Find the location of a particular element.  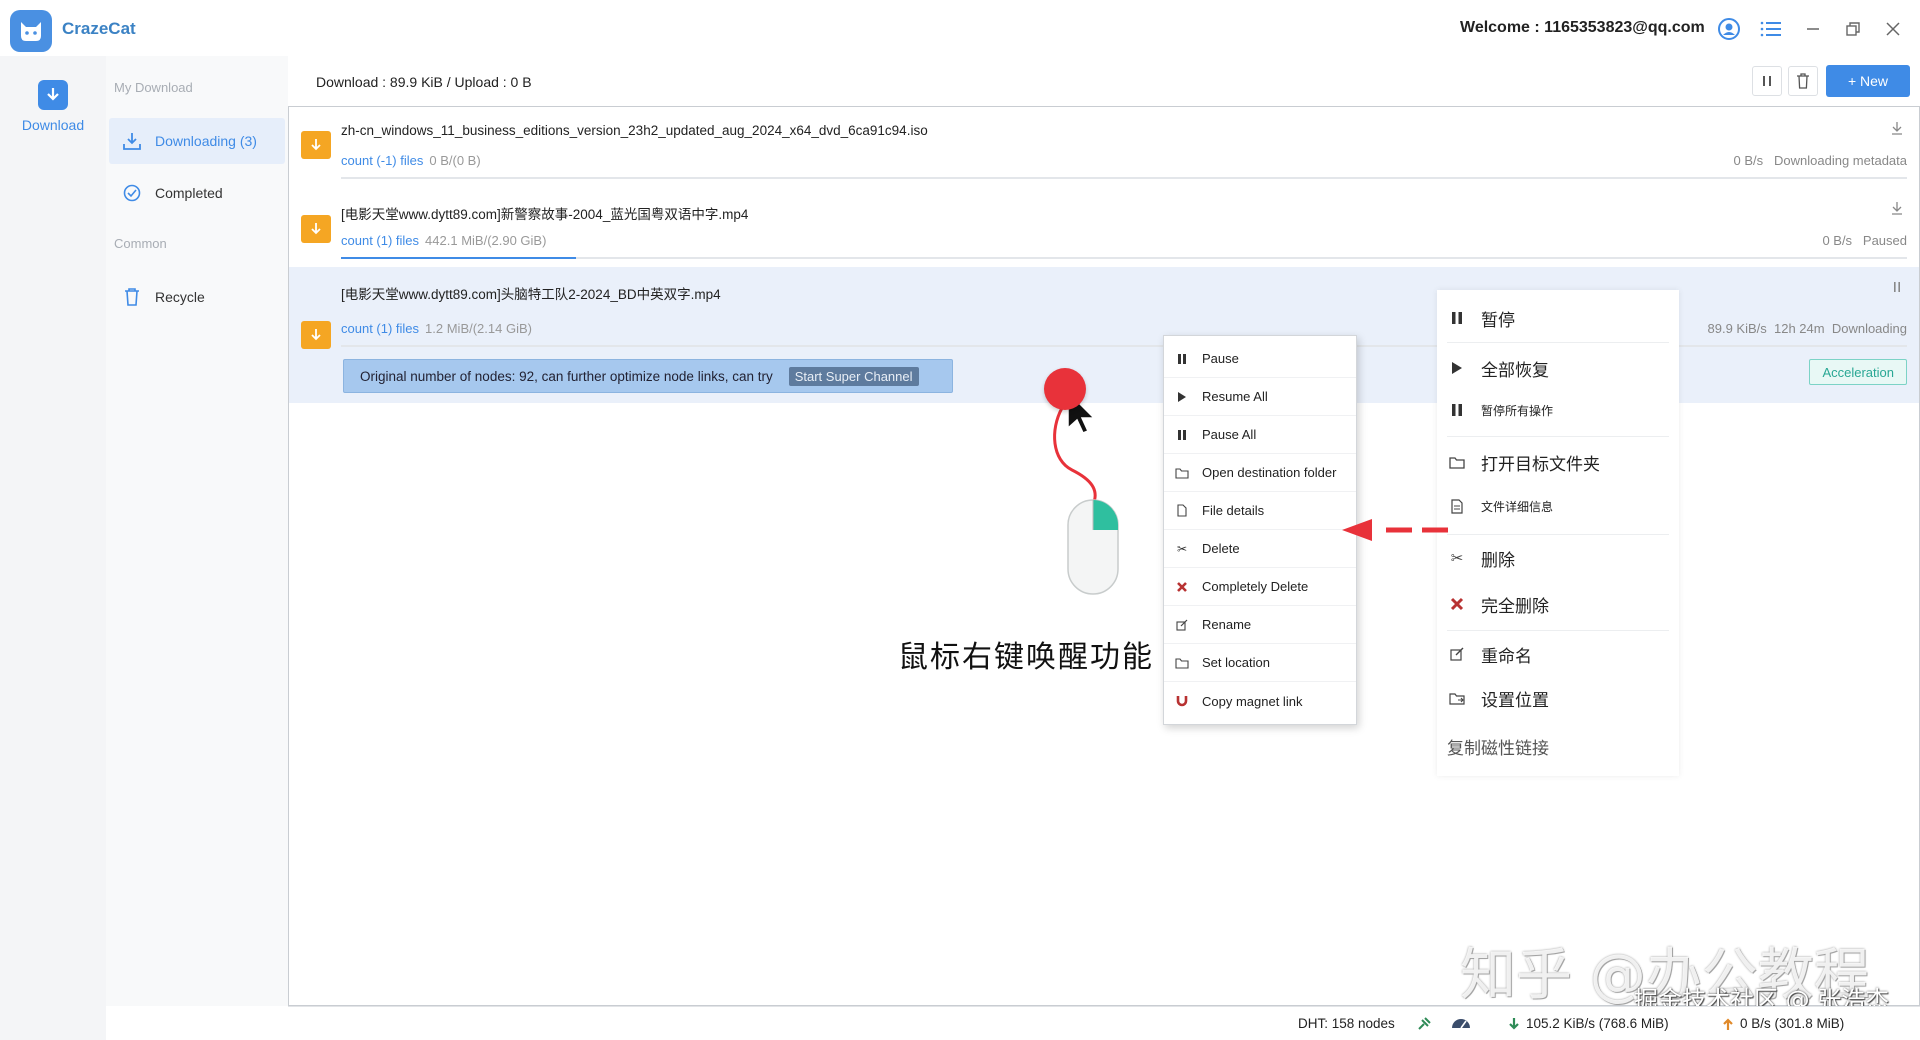

close-icon is located at coordinates (1893, 29).